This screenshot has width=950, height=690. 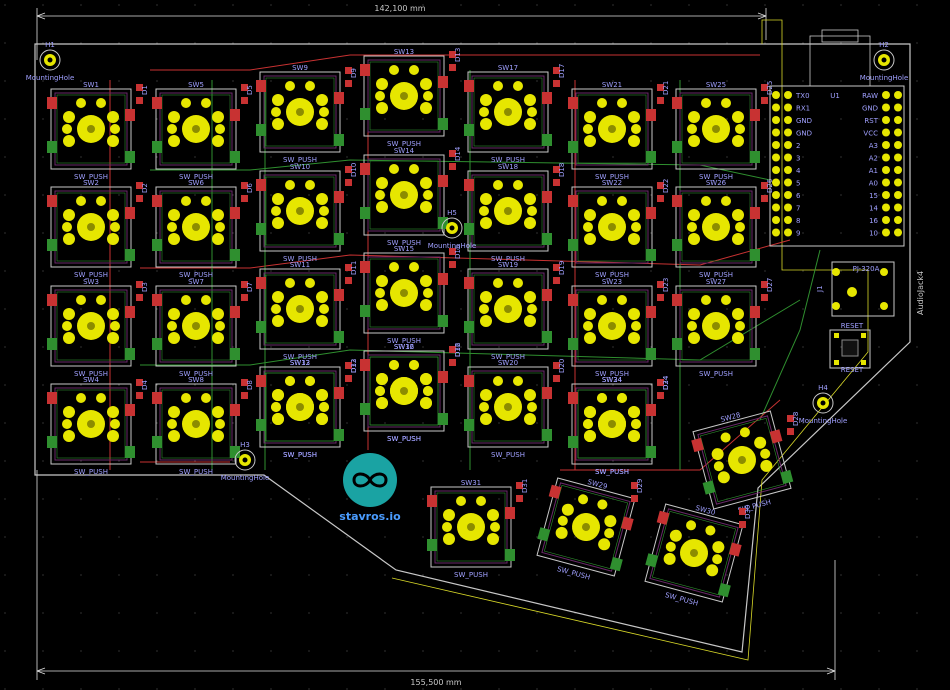 I want to click on diode-ref: D29, so click(x=640, y=486).